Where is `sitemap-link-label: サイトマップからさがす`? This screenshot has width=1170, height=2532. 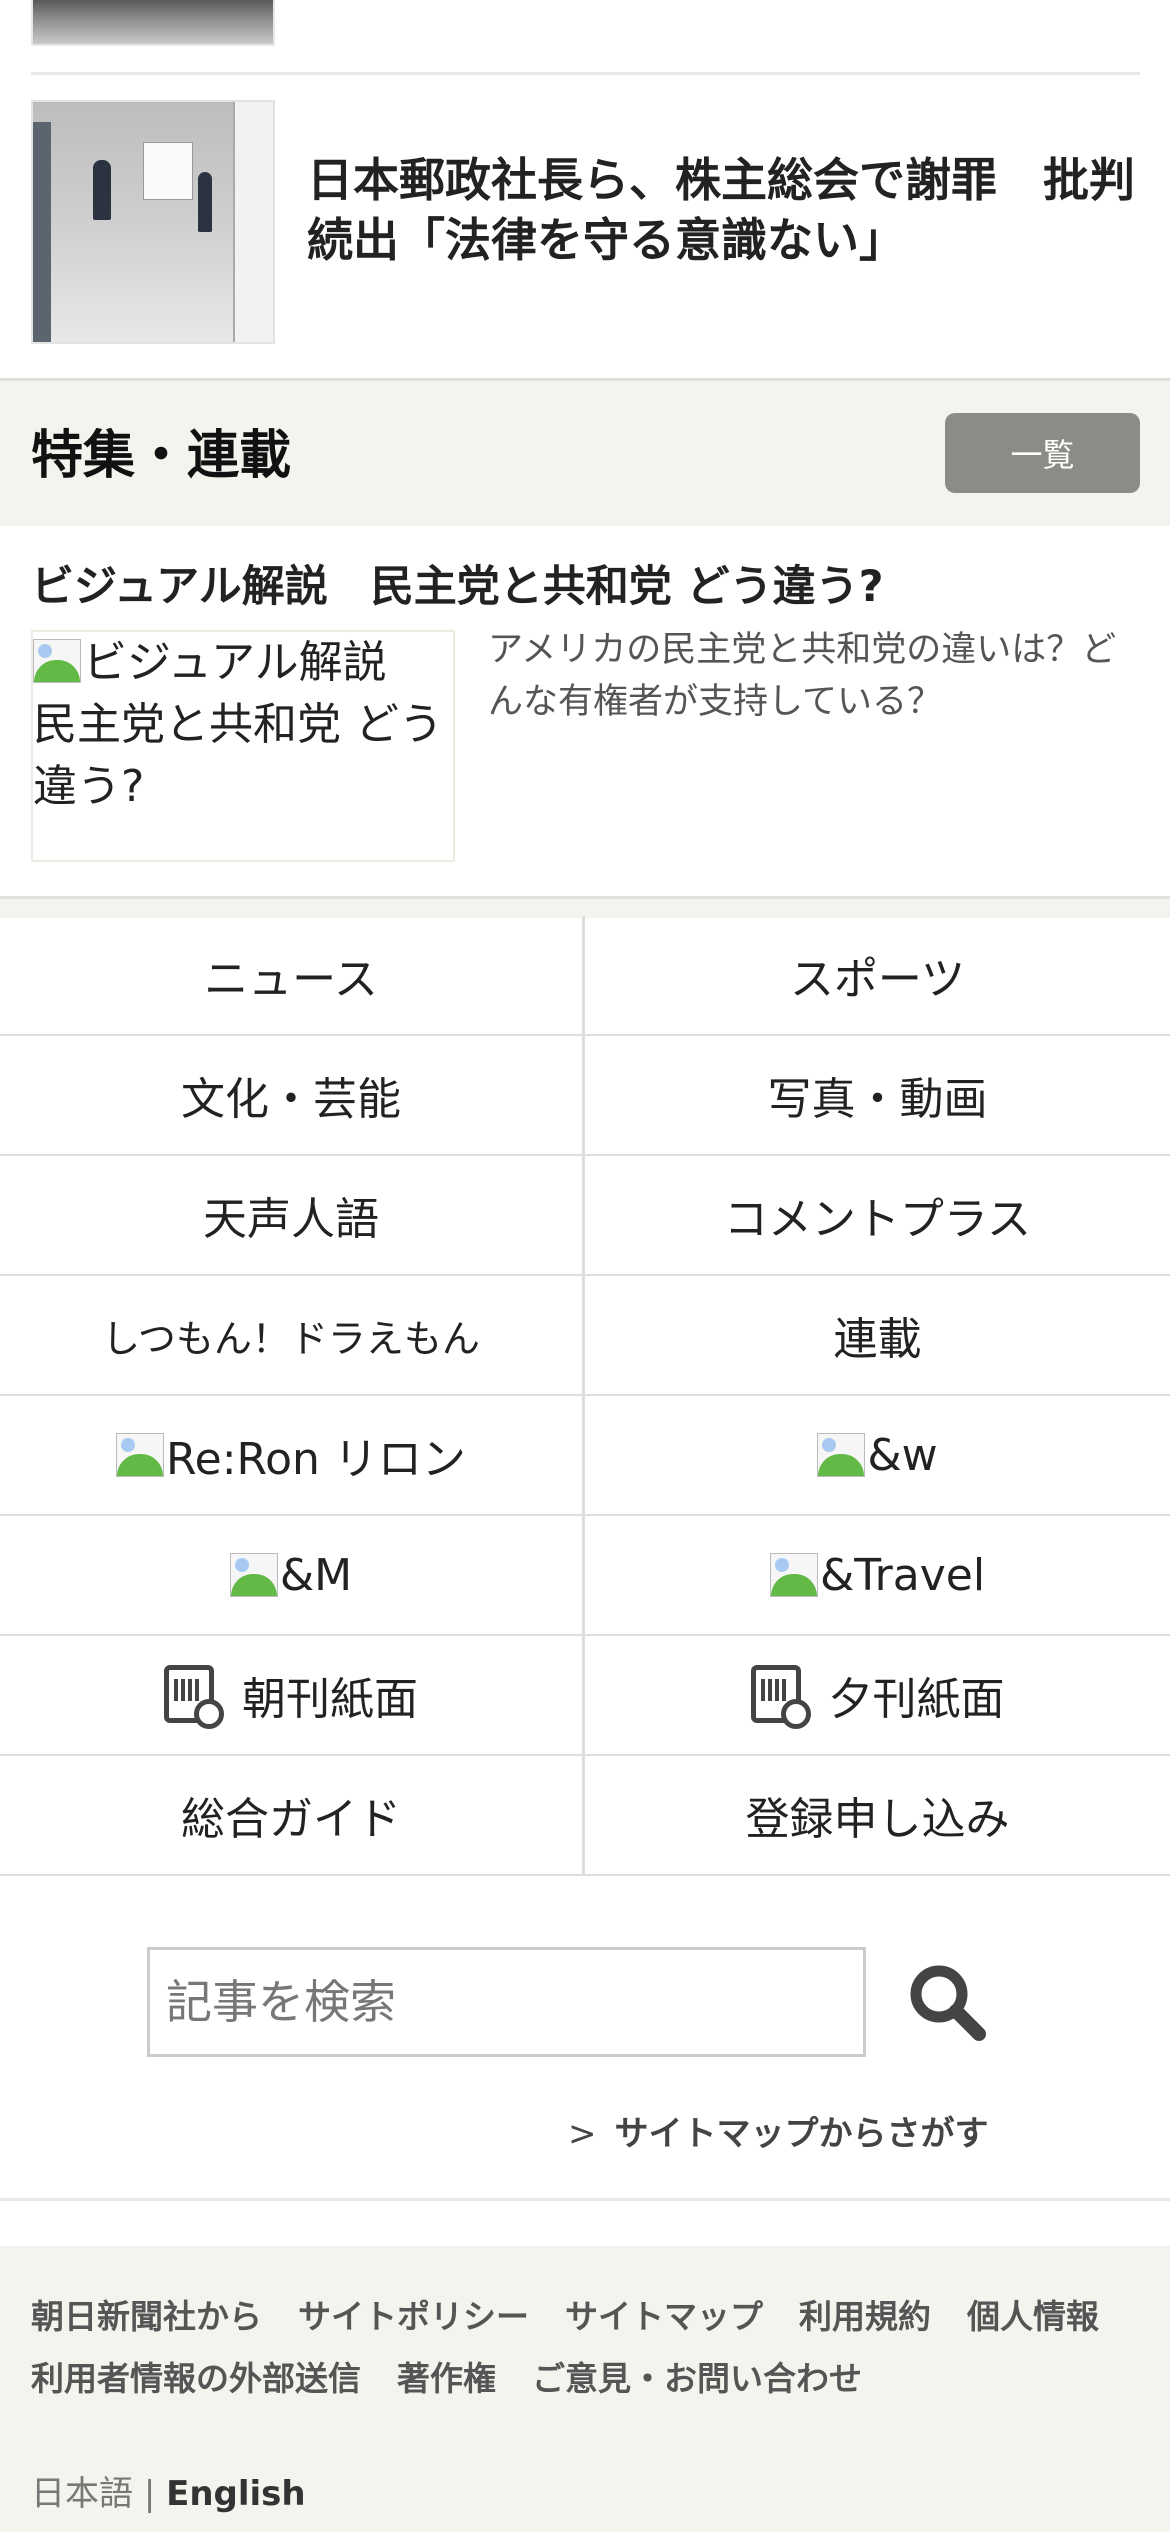
sitemap-link-label: サイトマップからさがす is located at coordinates (801, 2134).